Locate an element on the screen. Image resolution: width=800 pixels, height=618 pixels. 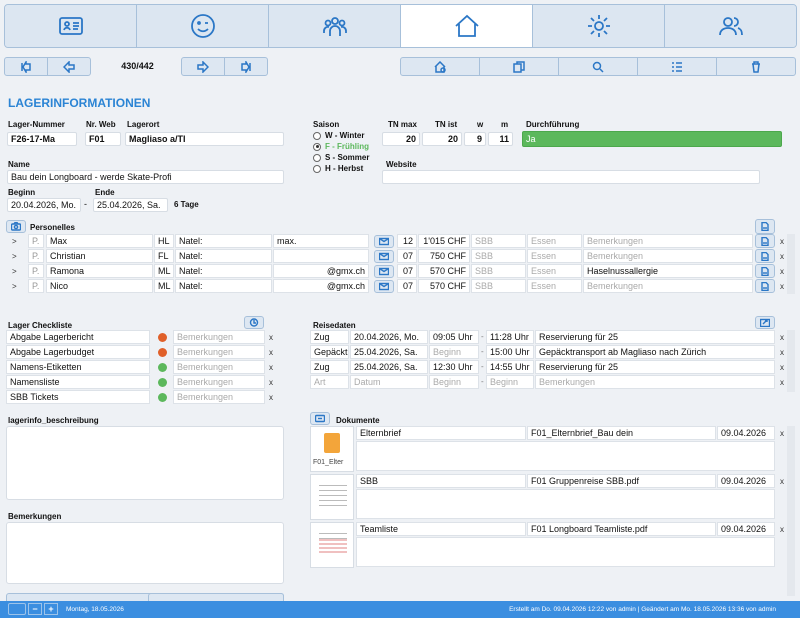
next-record-button is located at coordinates (203, 66).